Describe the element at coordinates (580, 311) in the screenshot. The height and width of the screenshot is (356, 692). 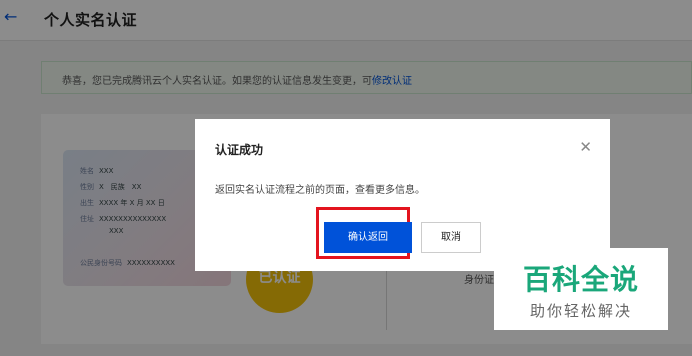
I see `watermark-subtitle: 助你轻松解决` at that location.